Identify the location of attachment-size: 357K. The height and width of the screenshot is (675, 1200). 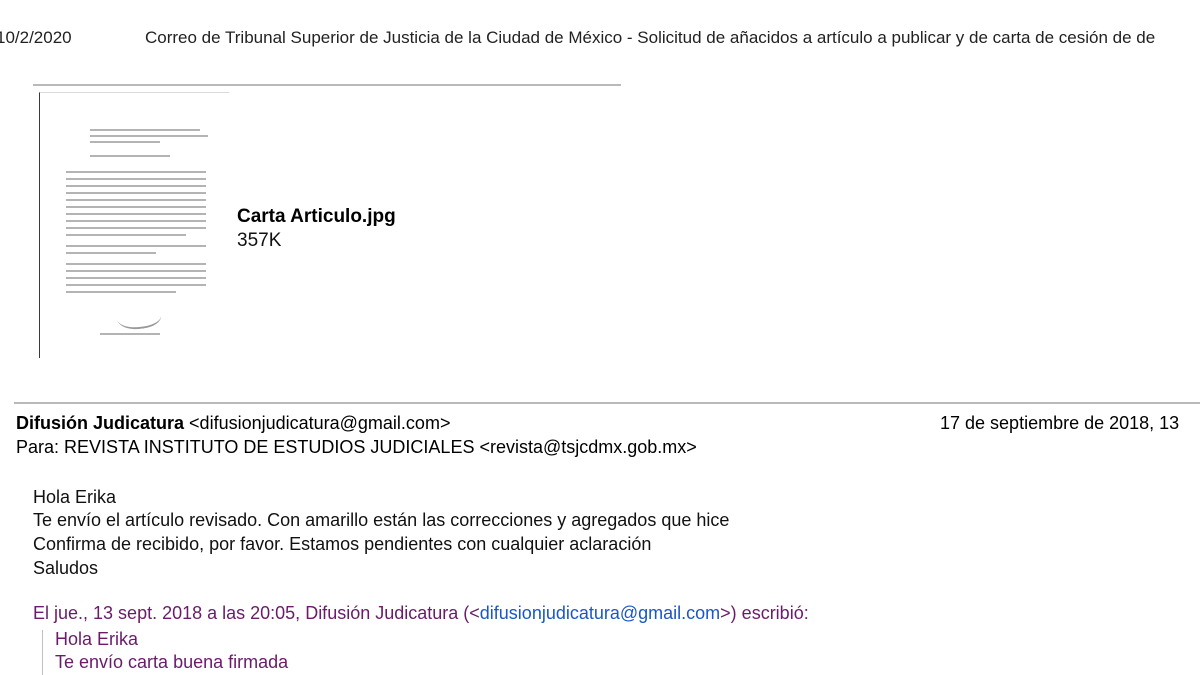
(259, 240).